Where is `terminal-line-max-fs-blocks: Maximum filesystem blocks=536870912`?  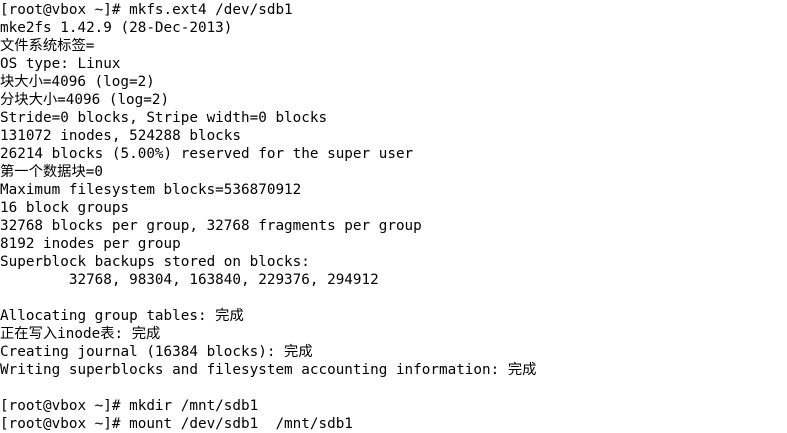 terminal-line-max-fs-blocks: Maximum filesystem blocks=536870912 is located at coordinates (151, 190).